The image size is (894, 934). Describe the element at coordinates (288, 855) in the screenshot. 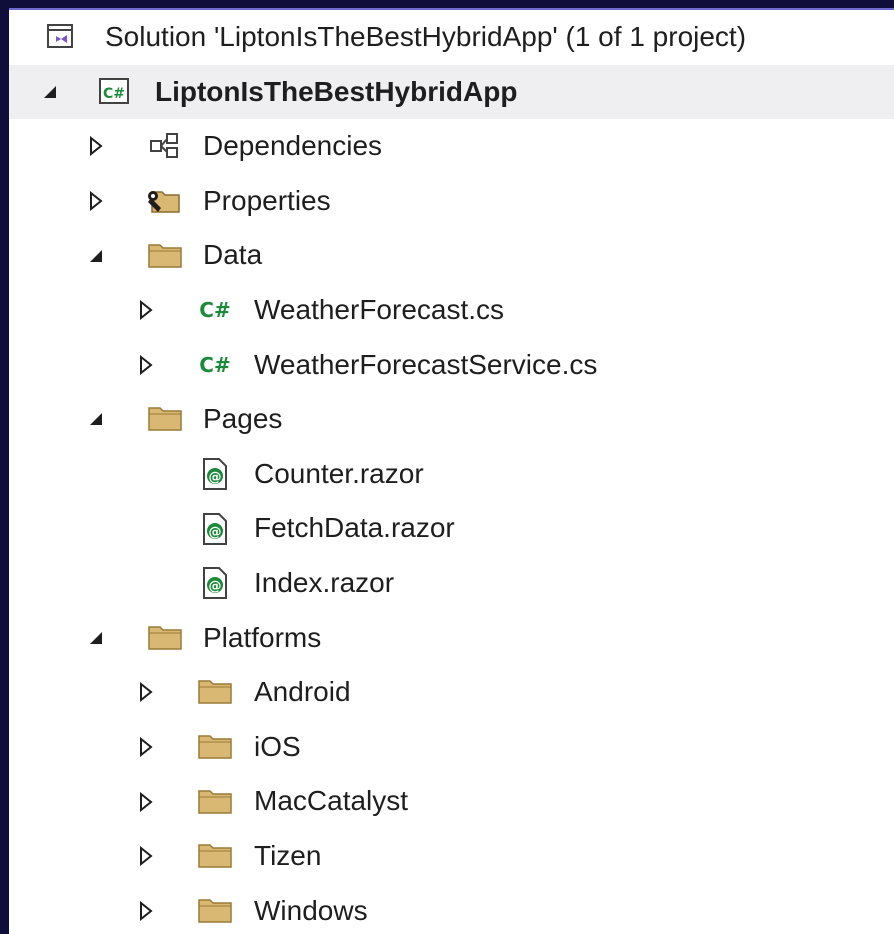

I see `tree-item-label: Tizen` at that location.